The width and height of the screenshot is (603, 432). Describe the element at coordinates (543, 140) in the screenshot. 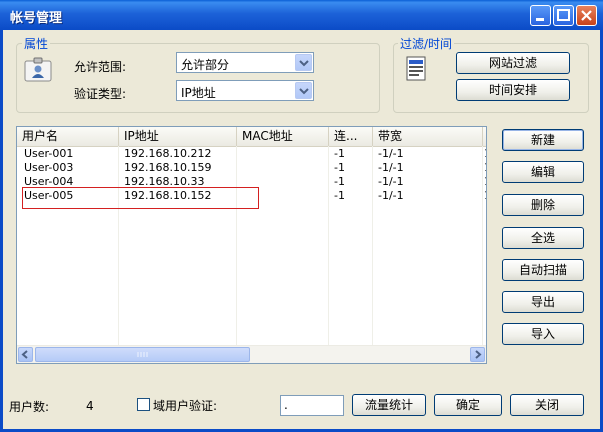

I see `new-button: 新建` at that location.